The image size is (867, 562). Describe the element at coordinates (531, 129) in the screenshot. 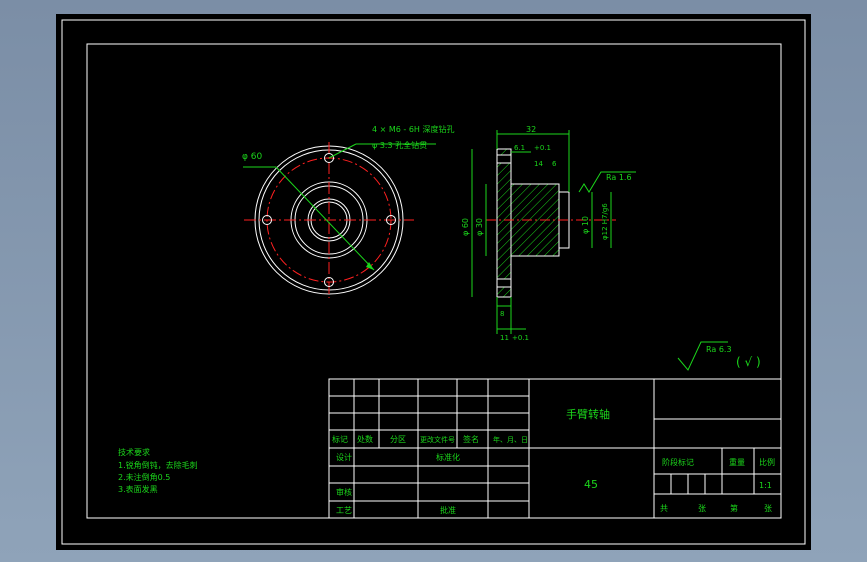

I see `dim-width-top: 32` at that location.